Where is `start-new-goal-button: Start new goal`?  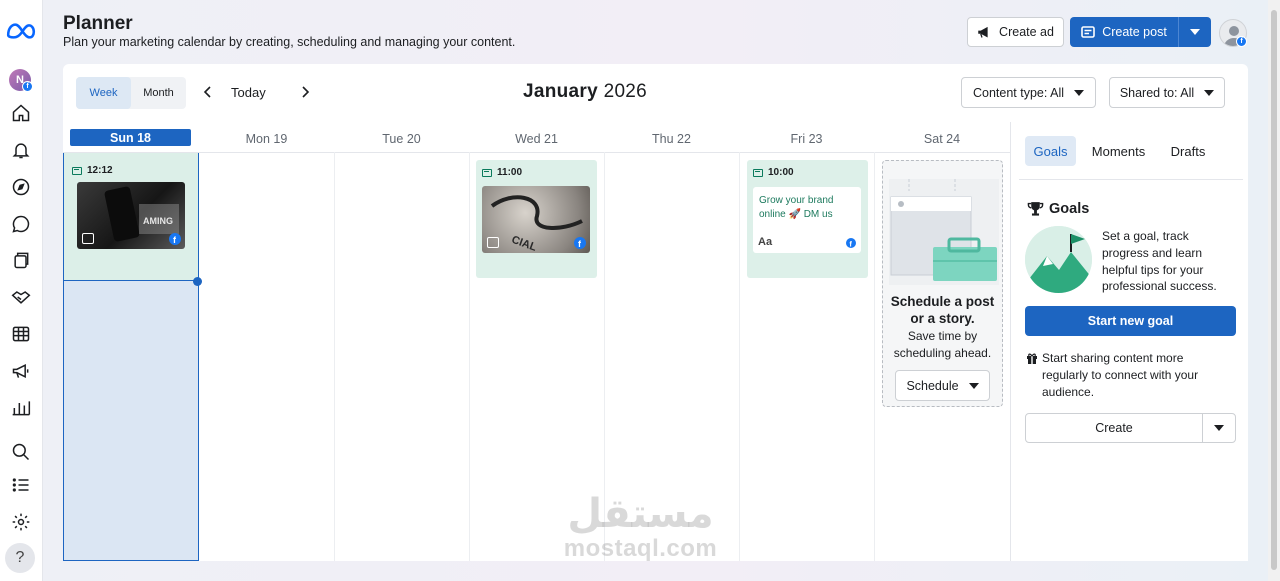 start-new-goal-button: Start new goal is located at coordinates (1130, 321).